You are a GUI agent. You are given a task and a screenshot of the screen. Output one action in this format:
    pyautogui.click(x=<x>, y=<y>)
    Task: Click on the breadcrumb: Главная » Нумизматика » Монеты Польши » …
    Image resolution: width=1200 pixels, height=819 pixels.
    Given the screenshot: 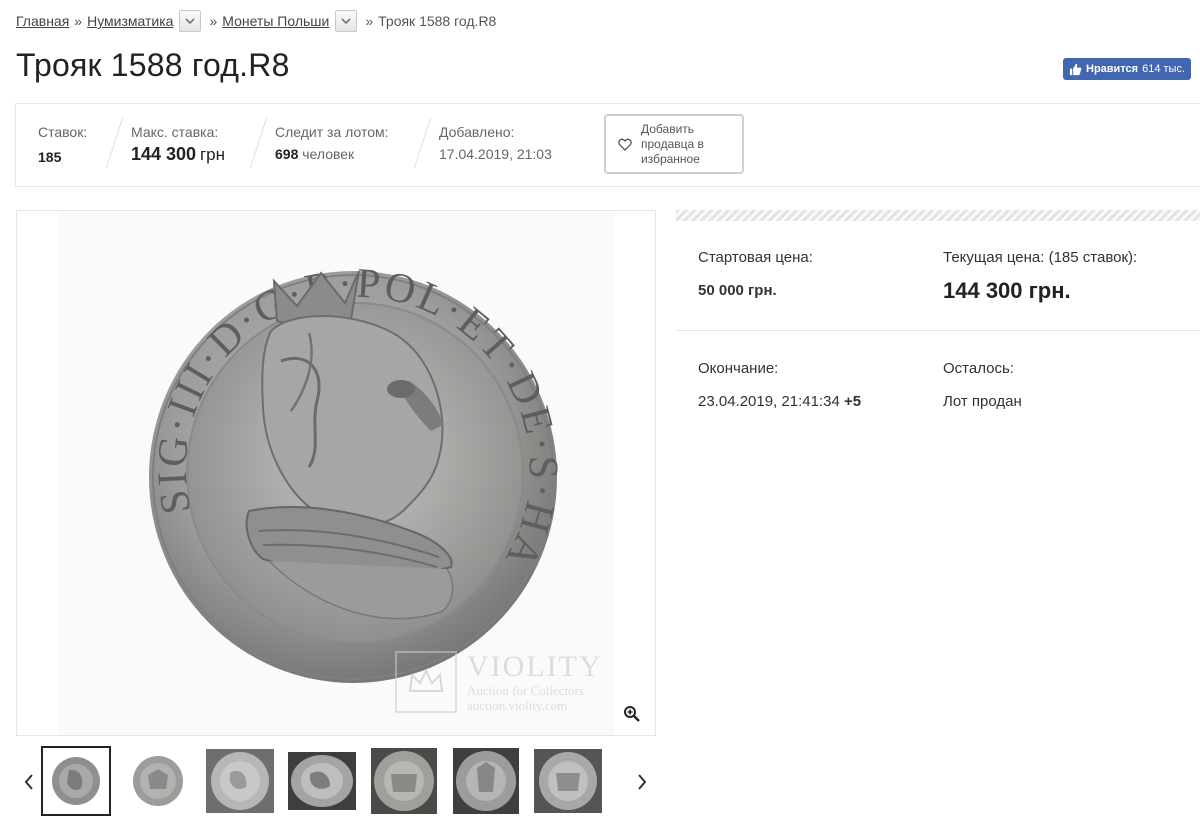 What is the action you would take?
    pyautogui.click(x=256, y=21)
    